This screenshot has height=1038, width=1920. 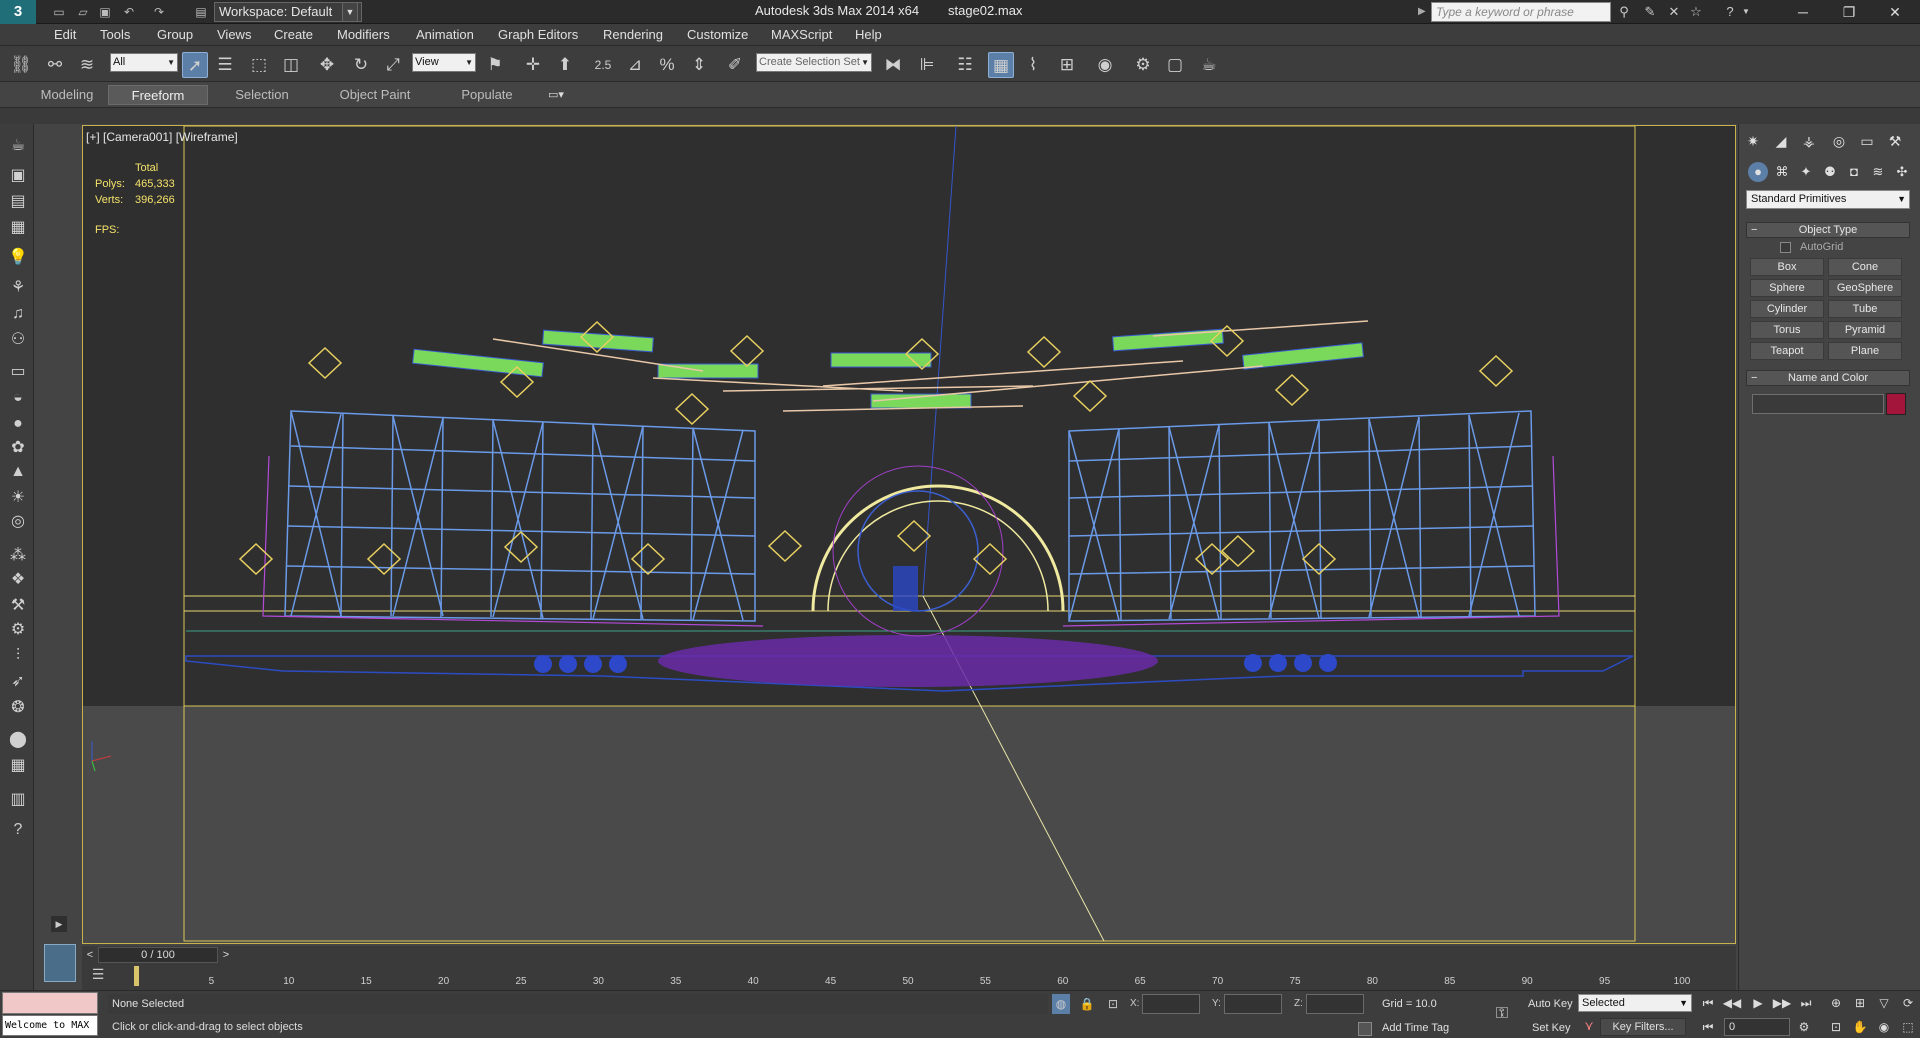 What do you see at coordinates (1415, 1028) in the screenshot?
I see `add-time-tag-label: Add Time Tag` at bounding box center [1415, 1028].